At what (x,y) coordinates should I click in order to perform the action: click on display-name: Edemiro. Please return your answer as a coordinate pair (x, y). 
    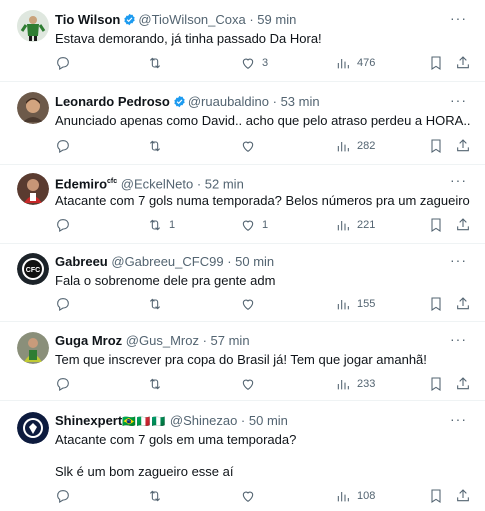
    Looking at the image, I should click on (81, 183).